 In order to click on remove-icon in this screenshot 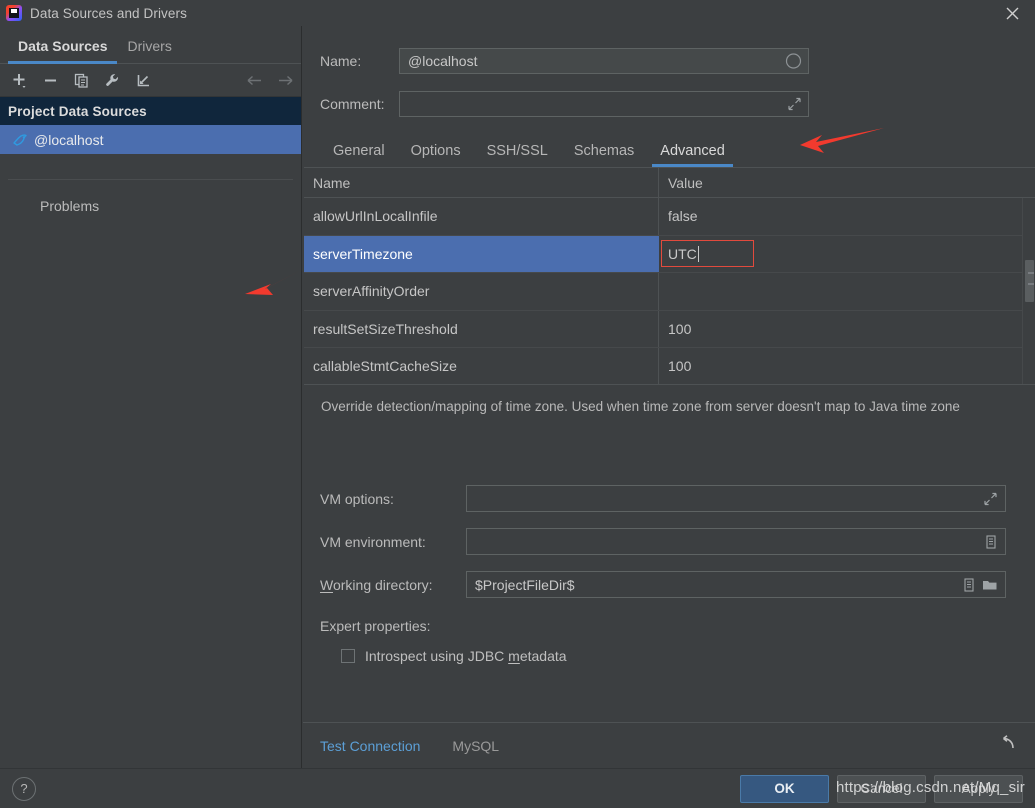, I will do `click(50, 80)`.